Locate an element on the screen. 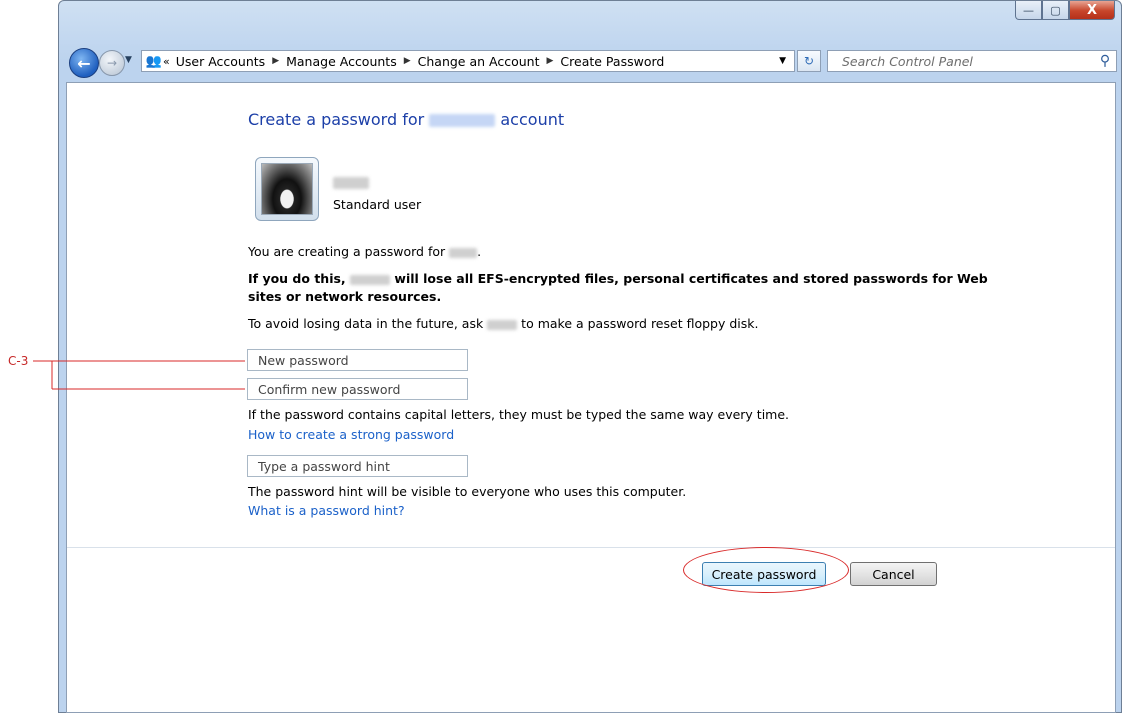 This screenshot has width=1122, height=715. address-dropdown-icon: ▼ is located at coordinates (782, 61).